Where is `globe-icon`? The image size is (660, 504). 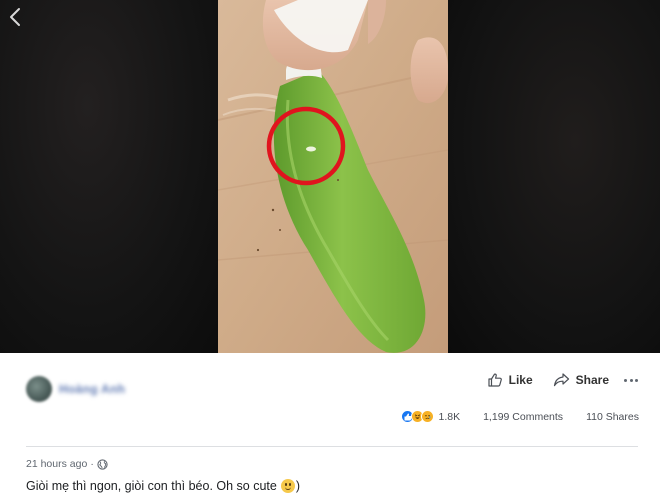 globe-icon is located at coordinates (102, 464).